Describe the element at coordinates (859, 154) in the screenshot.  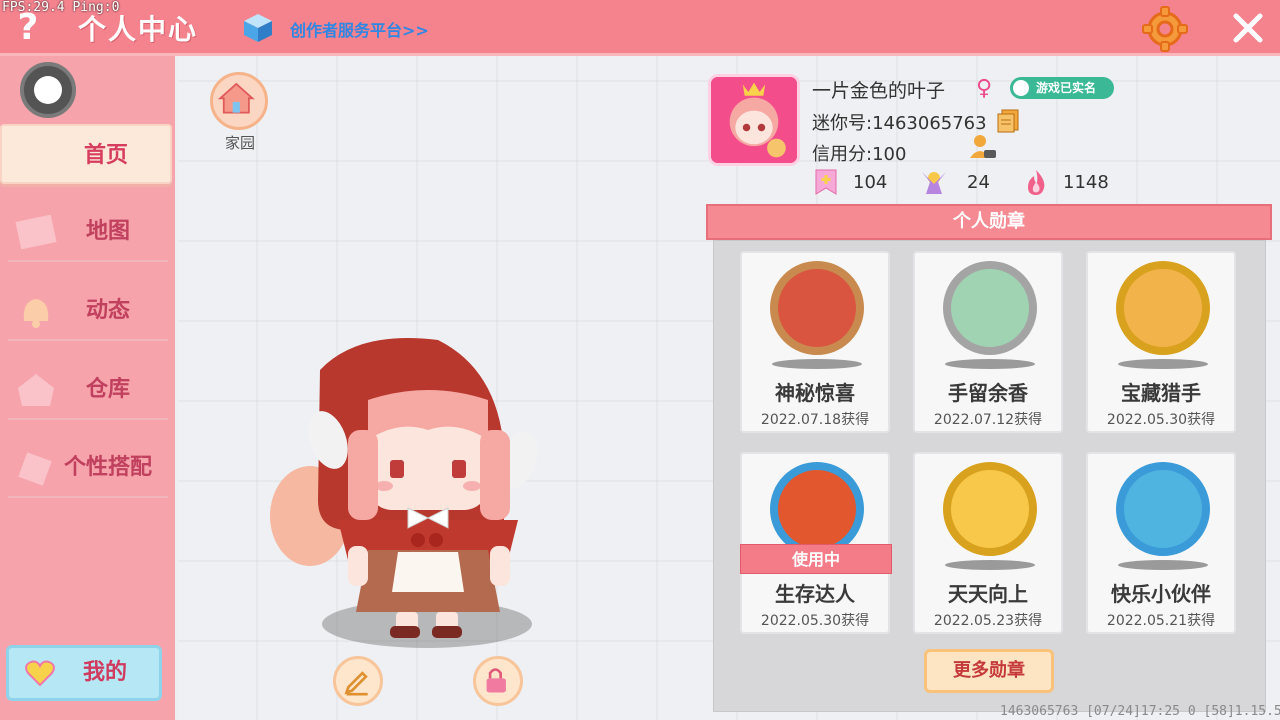
I see `credit-score: 信用分:100` at that location.